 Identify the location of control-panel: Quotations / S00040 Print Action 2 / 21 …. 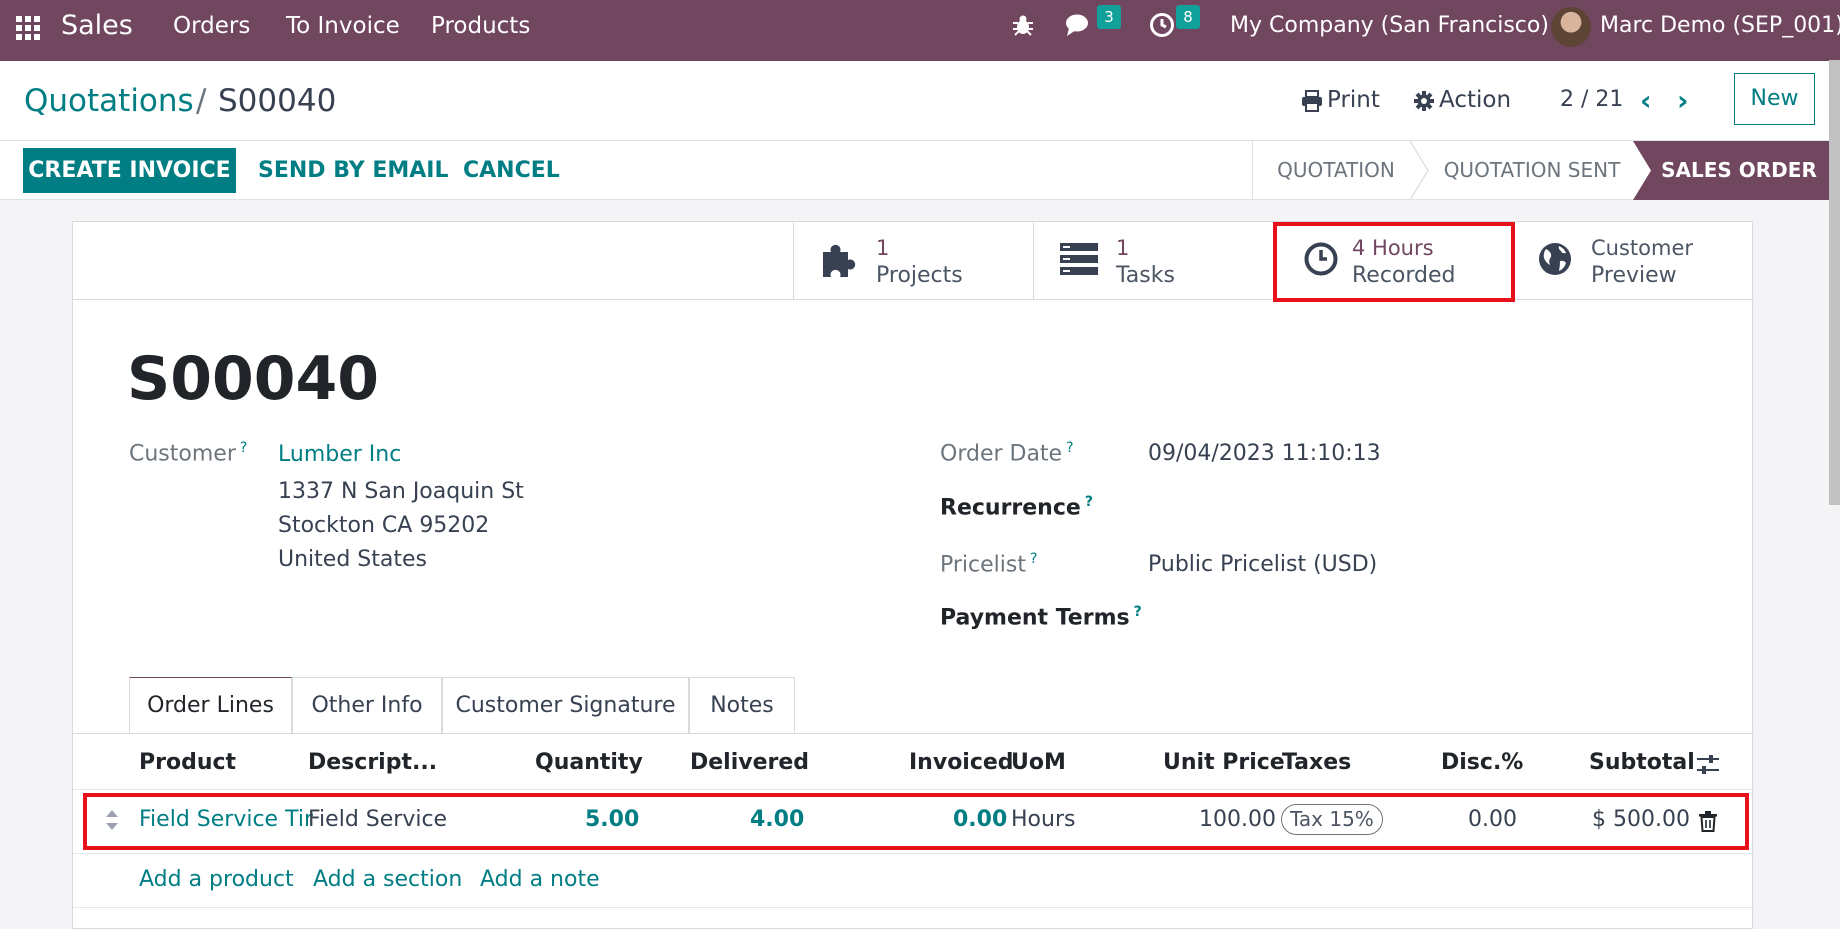
(920, 101).